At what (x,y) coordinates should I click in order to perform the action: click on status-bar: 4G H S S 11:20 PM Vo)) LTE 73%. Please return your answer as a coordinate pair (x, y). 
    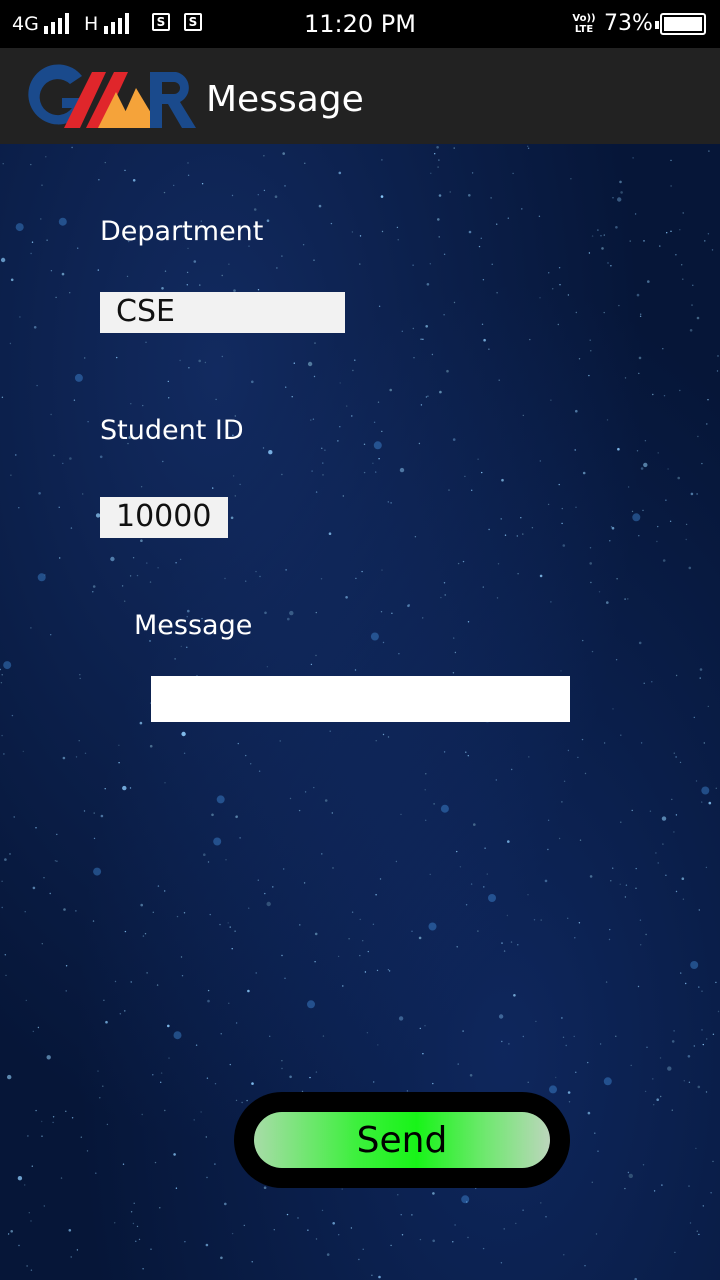
    Looking at the image, I should click on (360, 24).